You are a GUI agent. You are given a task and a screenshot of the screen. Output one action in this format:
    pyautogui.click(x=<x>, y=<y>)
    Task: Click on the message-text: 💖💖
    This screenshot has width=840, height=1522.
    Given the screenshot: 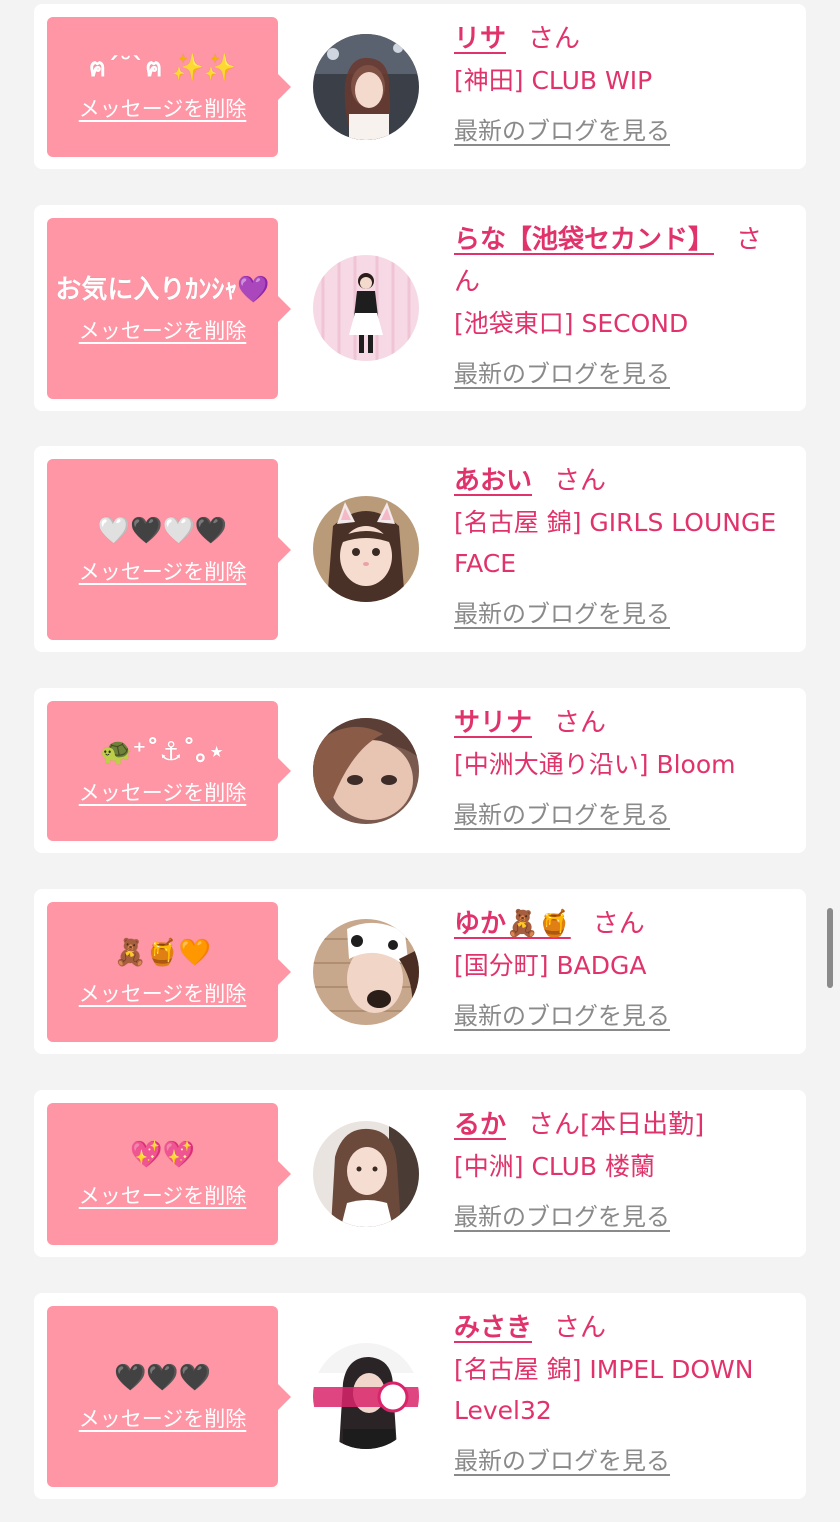 What is the action you would take?
    pyautogui.click(x=162, y=1155)
    